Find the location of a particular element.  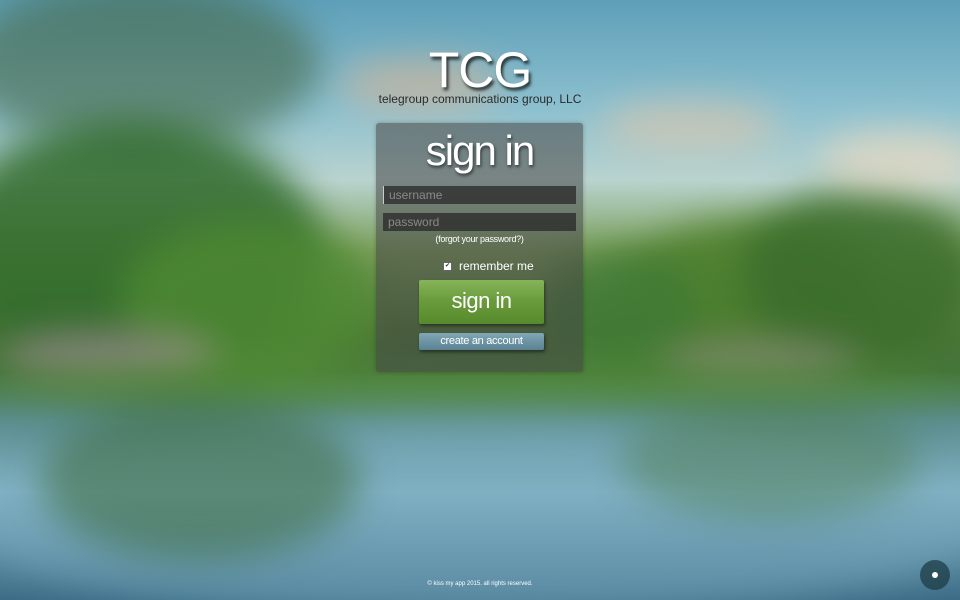

remember-me: ✔ remember me is located at coordinates (488, 266).